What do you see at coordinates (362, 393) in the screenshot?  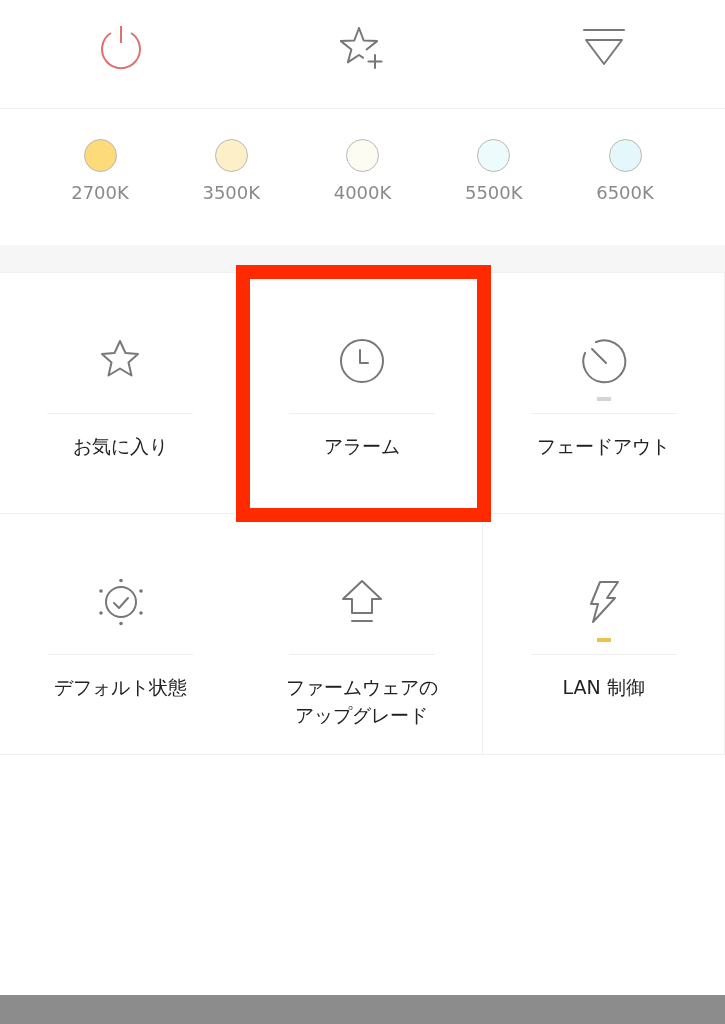 I see `feature-tile: アラーム` at bounding box center [362, 393].